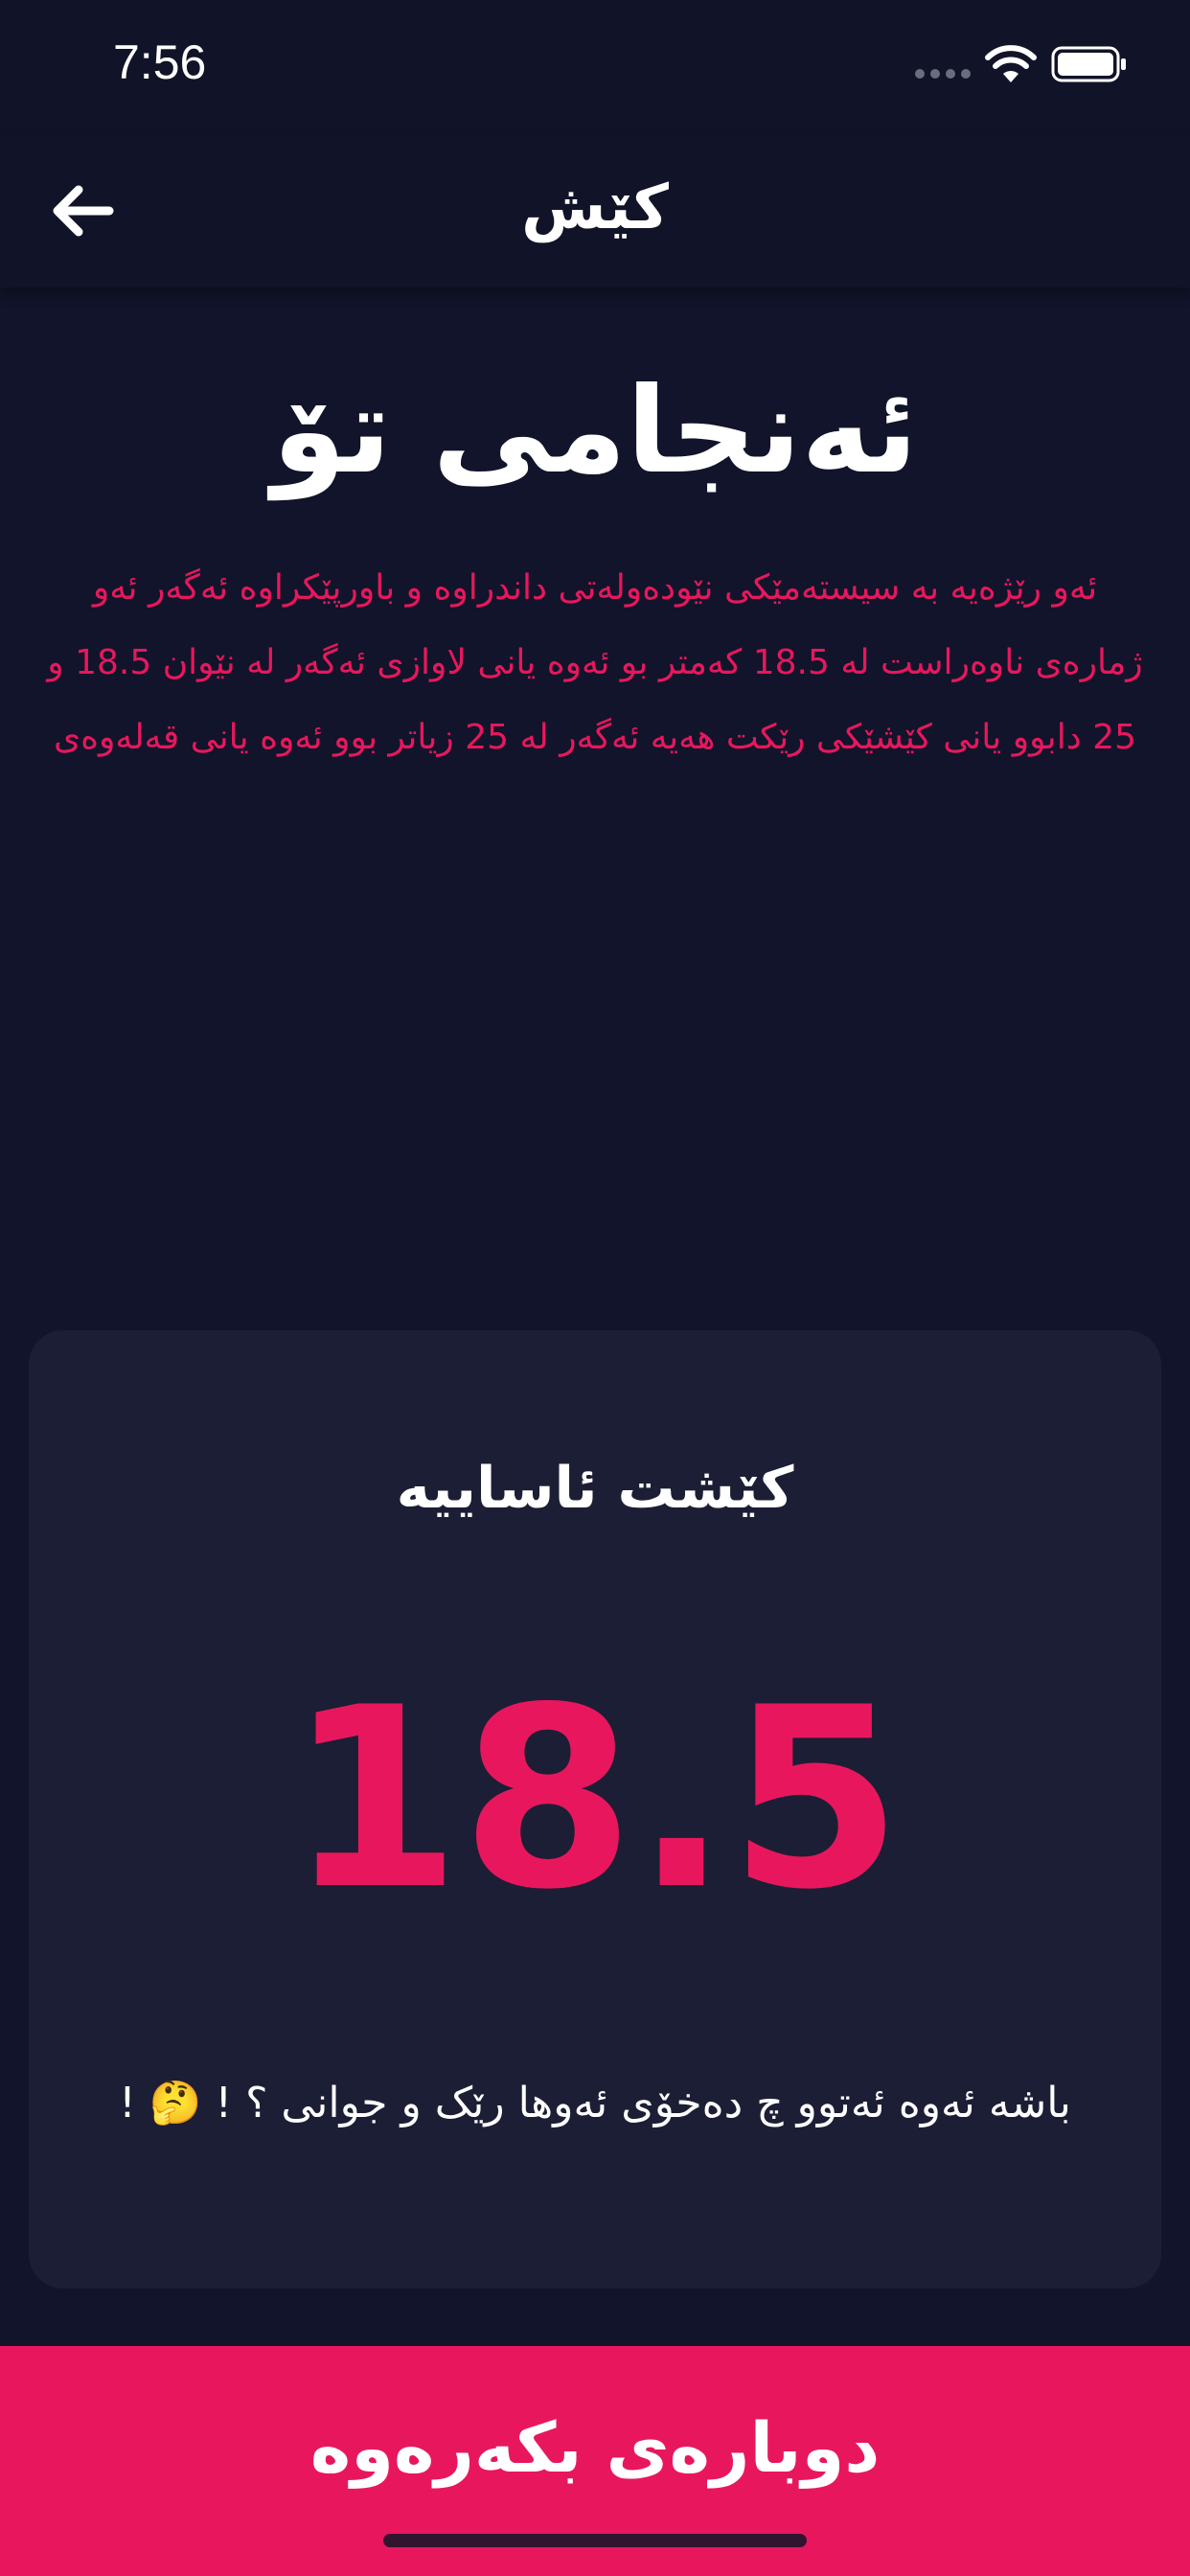 This screenshot has width=1190, height=2576. What do you see at coordinates (1011, 63) in the screenshot?
I see `wifi-icon` at bounding box center [1011, 63].